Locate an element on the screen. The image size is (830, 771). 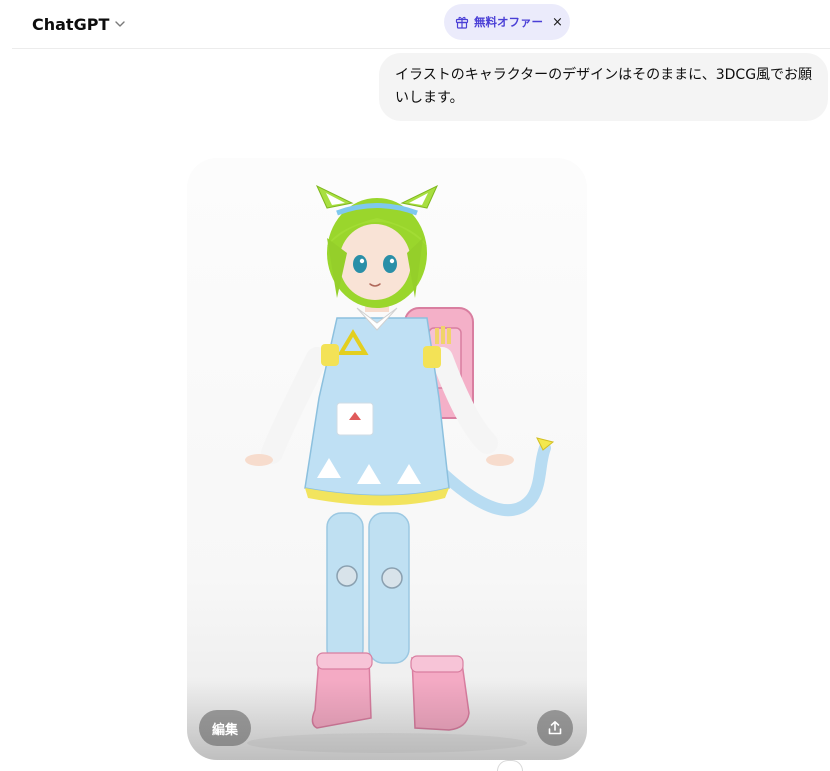
model-name: ChatGPT is located at coordinates (71, 24).